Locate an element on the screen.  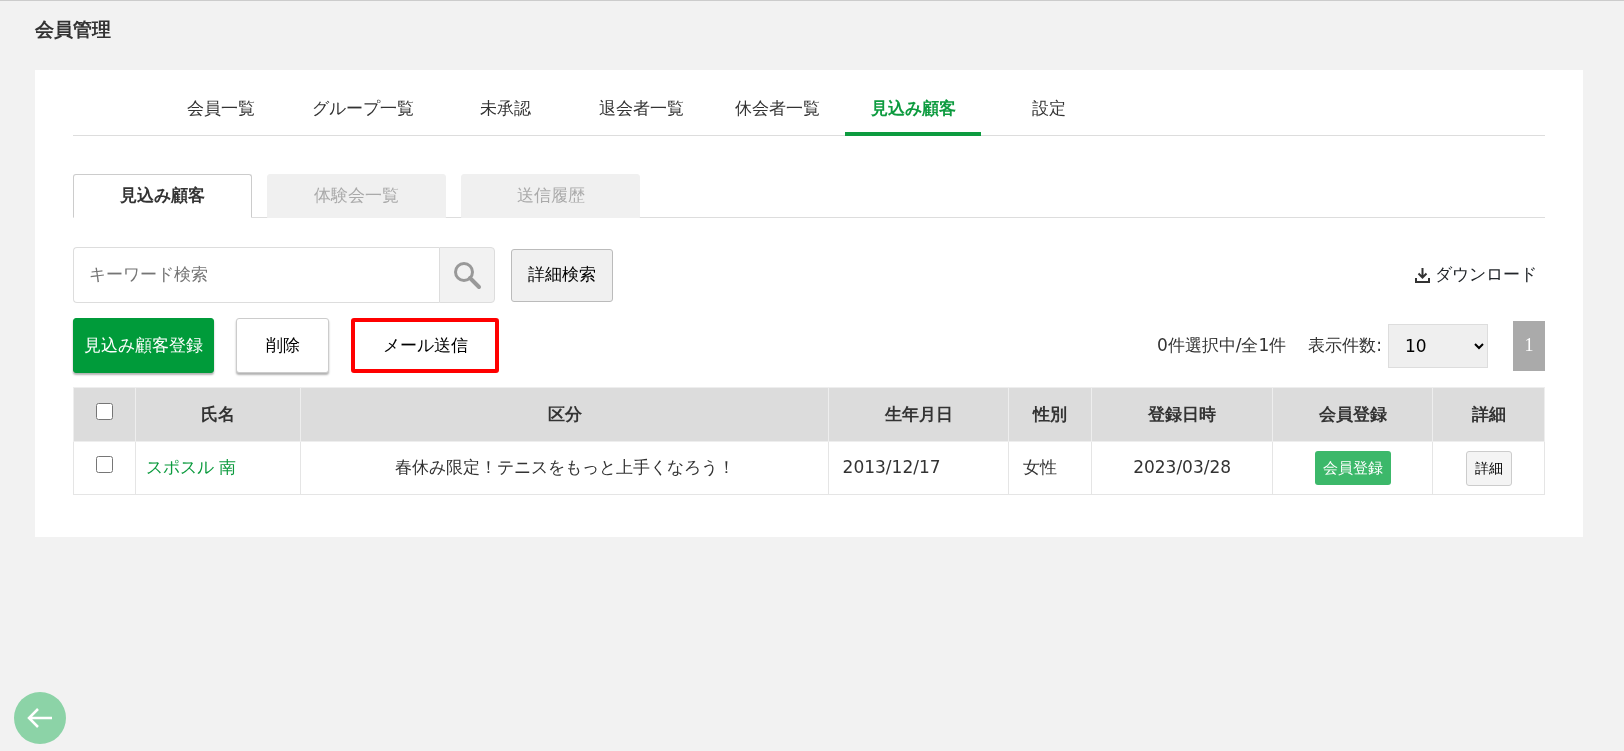
column-header: 詳細 is located at coordinates (1488, 414).